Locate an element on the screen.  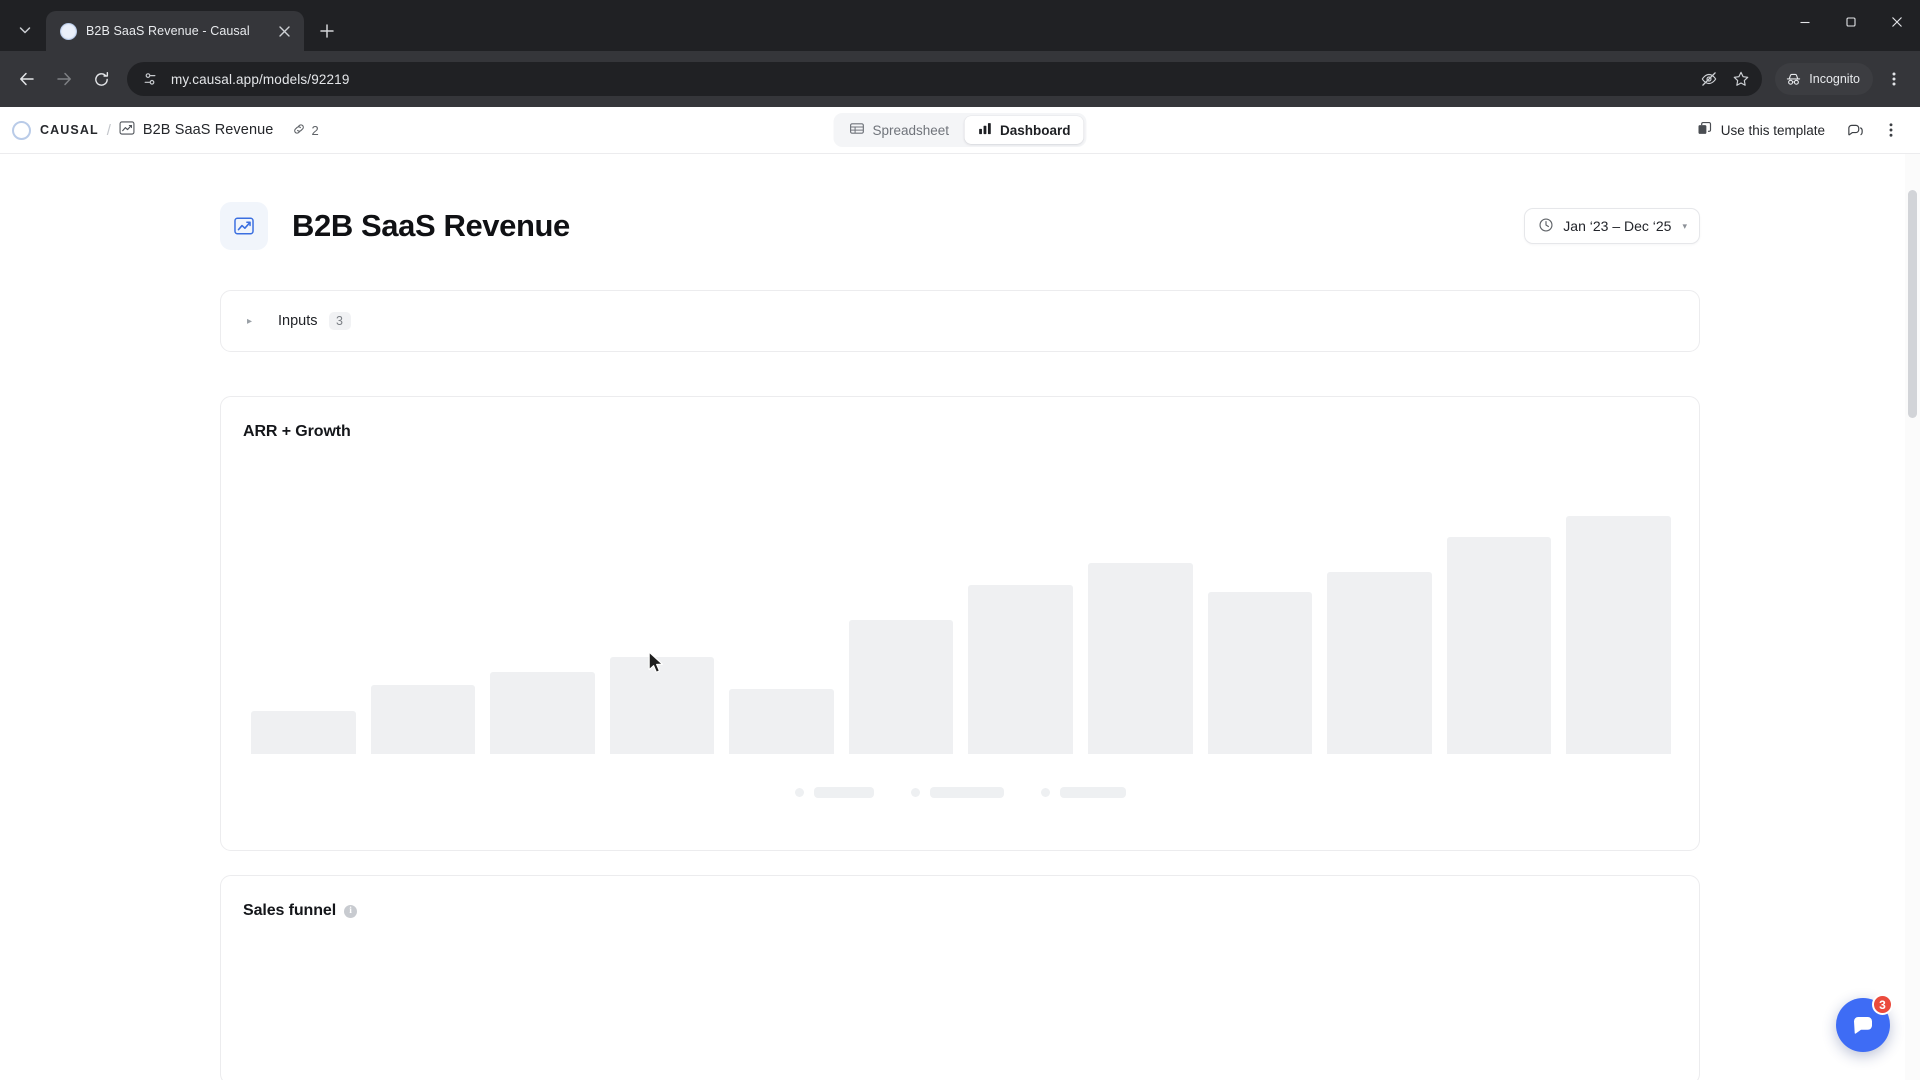
reload-icon is located at coordinates (101, 79).